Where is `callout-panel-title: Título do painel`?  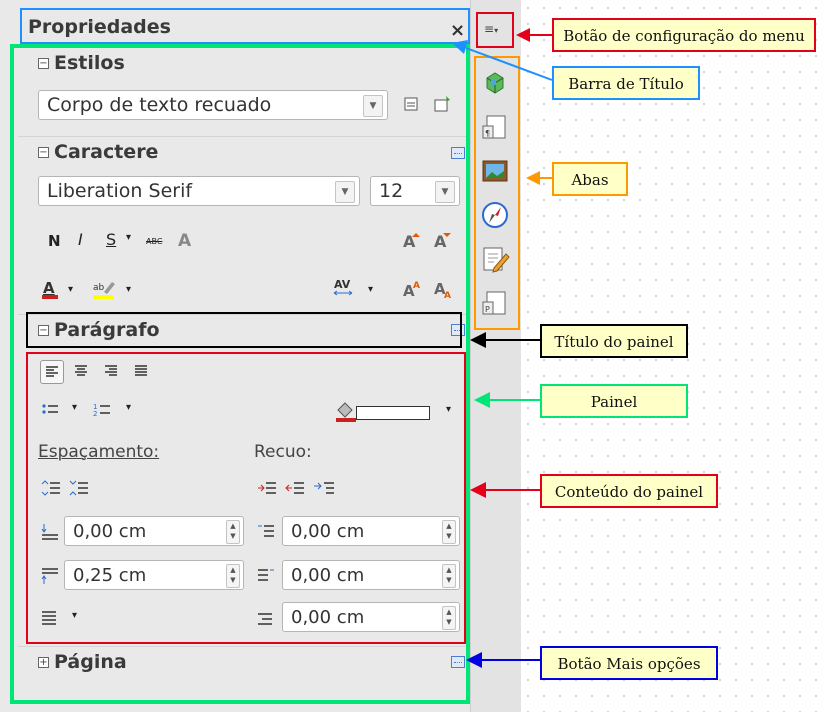 callout-panel-title: Título do painel is located at coordinates (614, 341).